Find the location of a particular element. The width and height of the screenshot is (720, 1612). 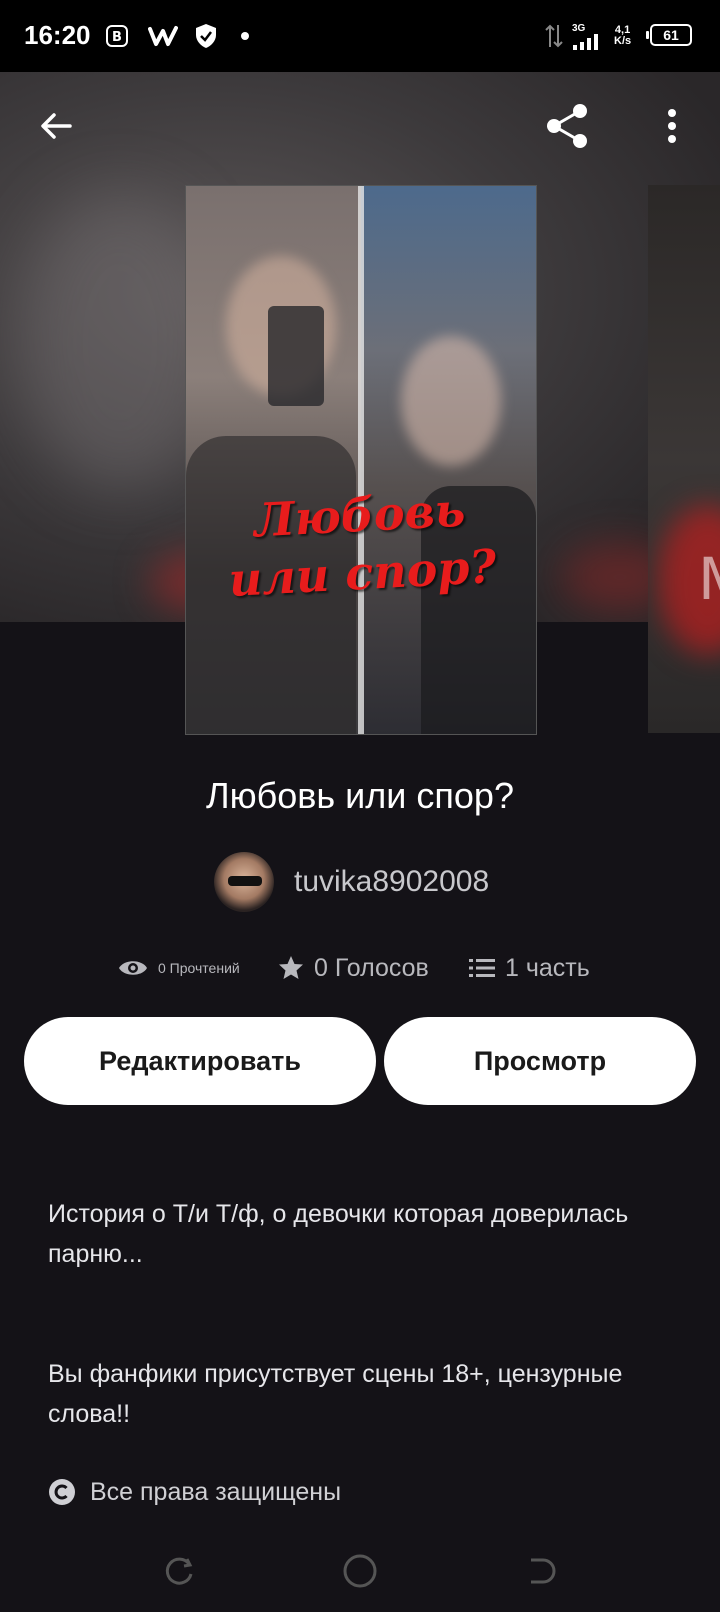

author-name: tuvika8902008 is located at coordinates (391, 882).